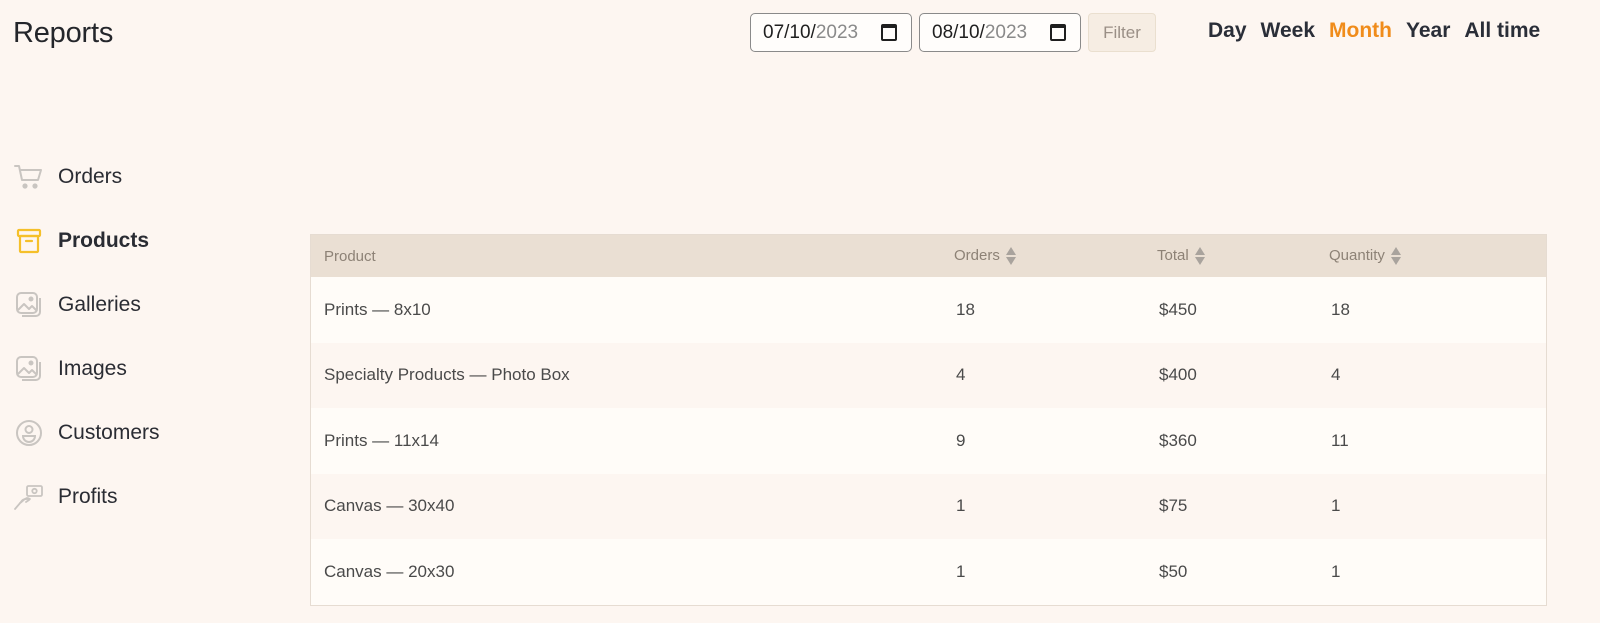  Describe the element at coordinates (29, 241) in the screenshot. I see `box-icon` at that location.